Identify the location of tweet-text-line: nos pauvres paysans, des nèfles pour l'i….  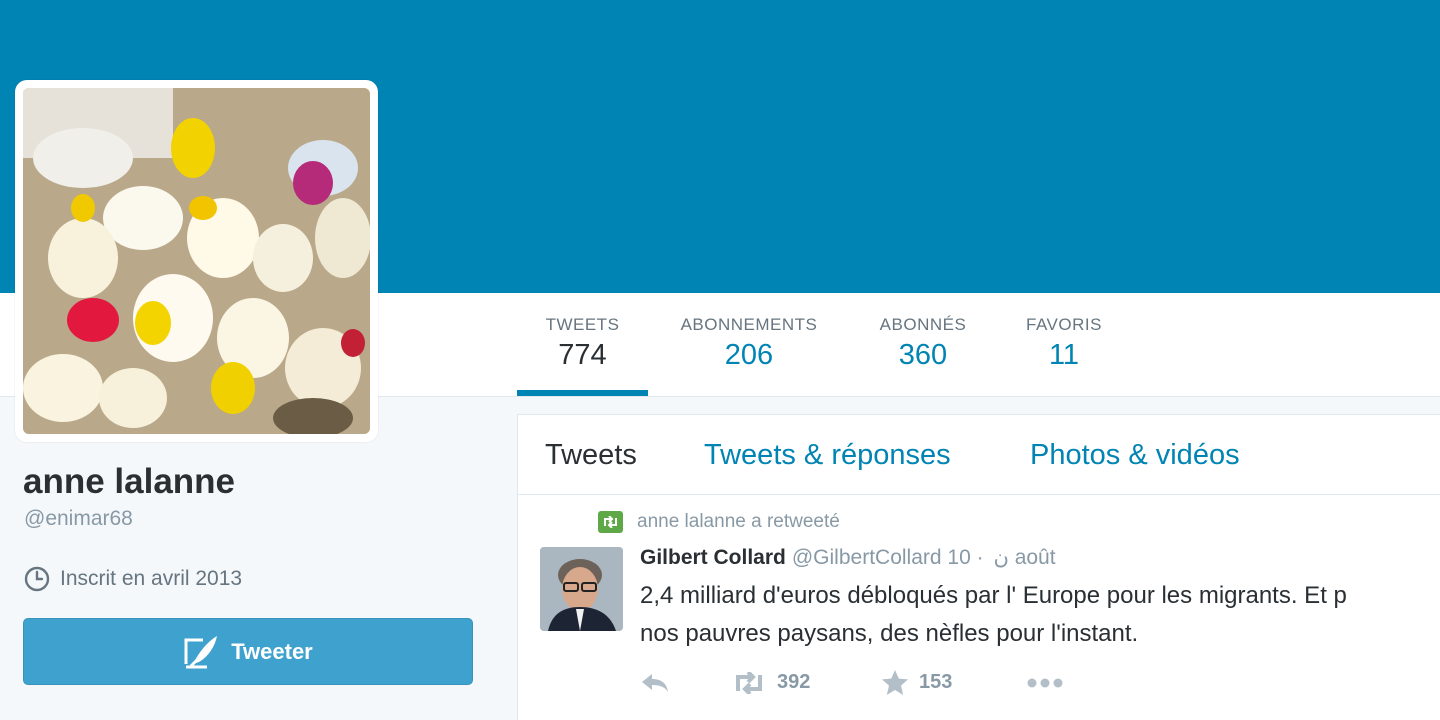
(889, 633).